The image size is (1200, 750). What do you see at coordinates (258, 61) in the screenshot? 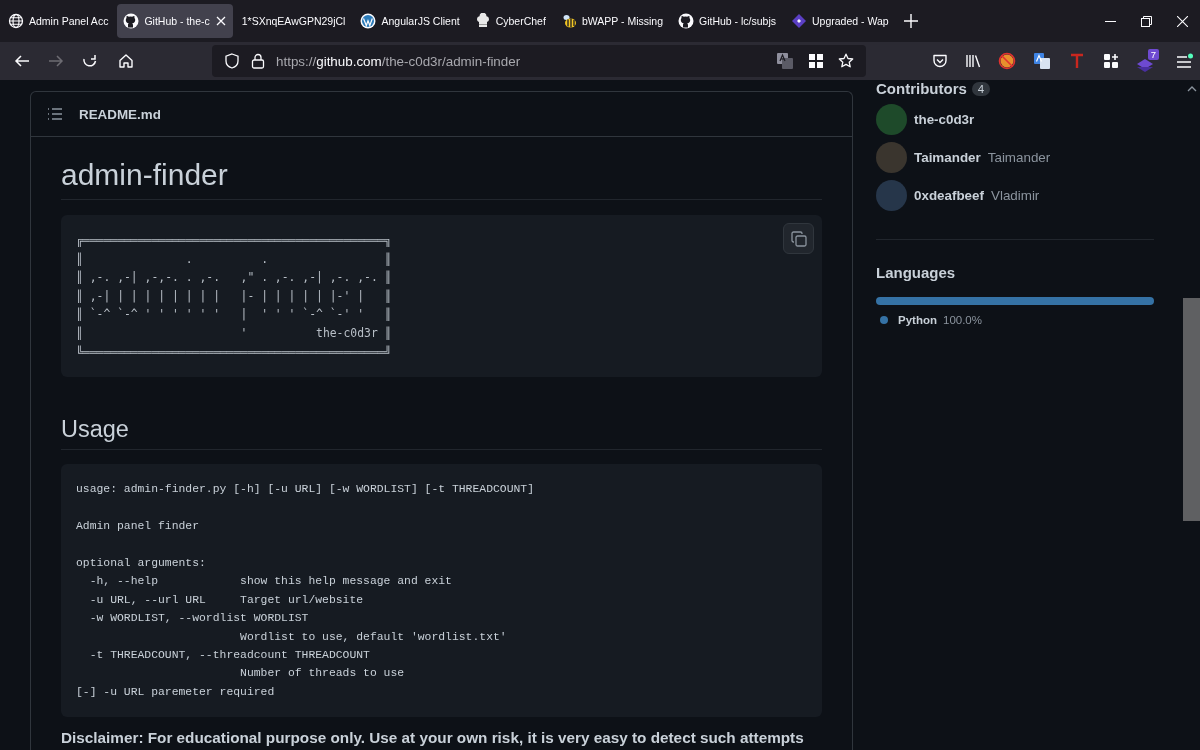
I see `lock-icon` at bounding box center [258, 61].